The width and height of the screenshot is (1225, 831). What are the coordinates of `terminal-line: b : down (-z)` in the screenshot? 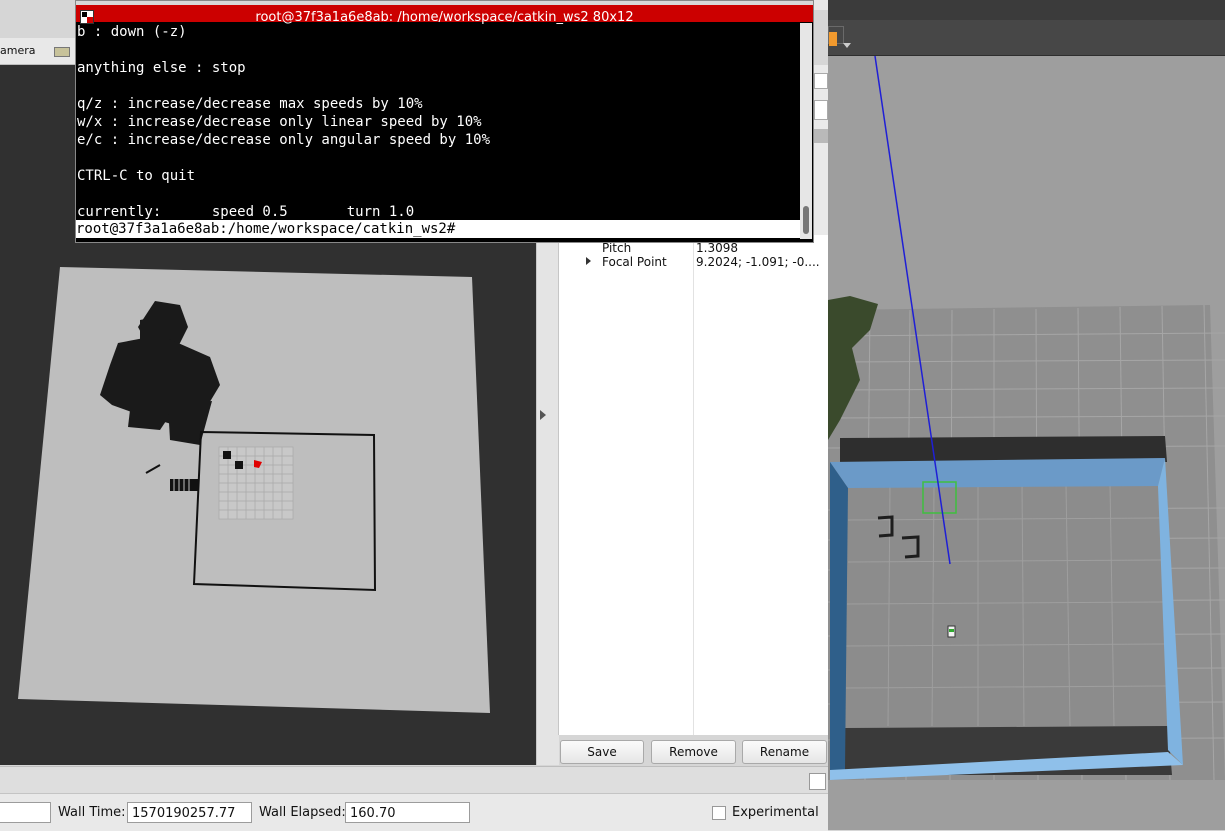 It's located at (132, 32).